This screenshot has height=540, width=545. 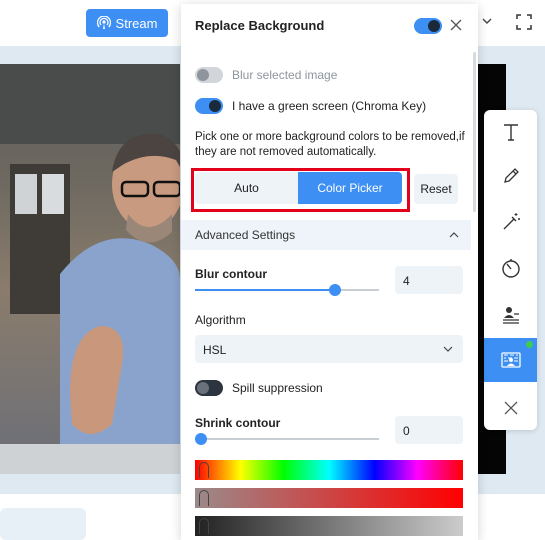 I want to click on close-tool, so click(x=510, y=408).